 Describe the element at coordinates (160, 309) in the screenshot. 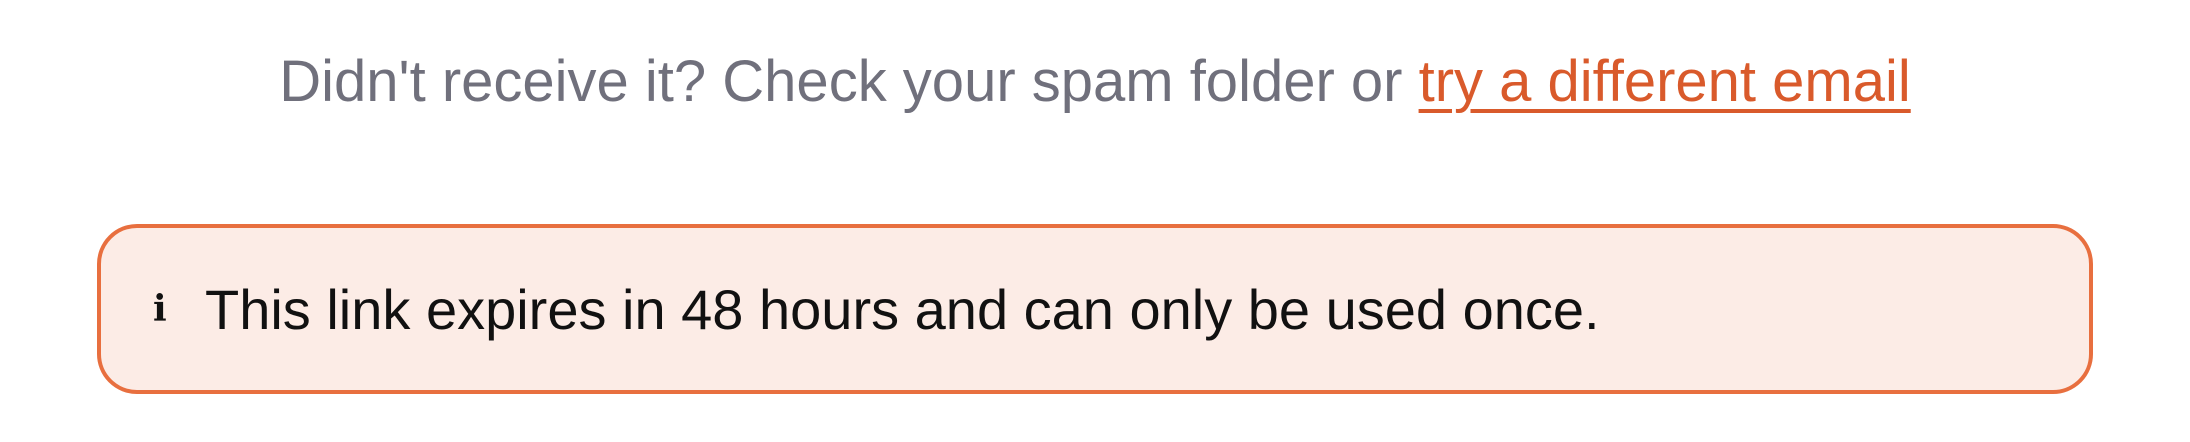

I see `info-icon: i` at that location.